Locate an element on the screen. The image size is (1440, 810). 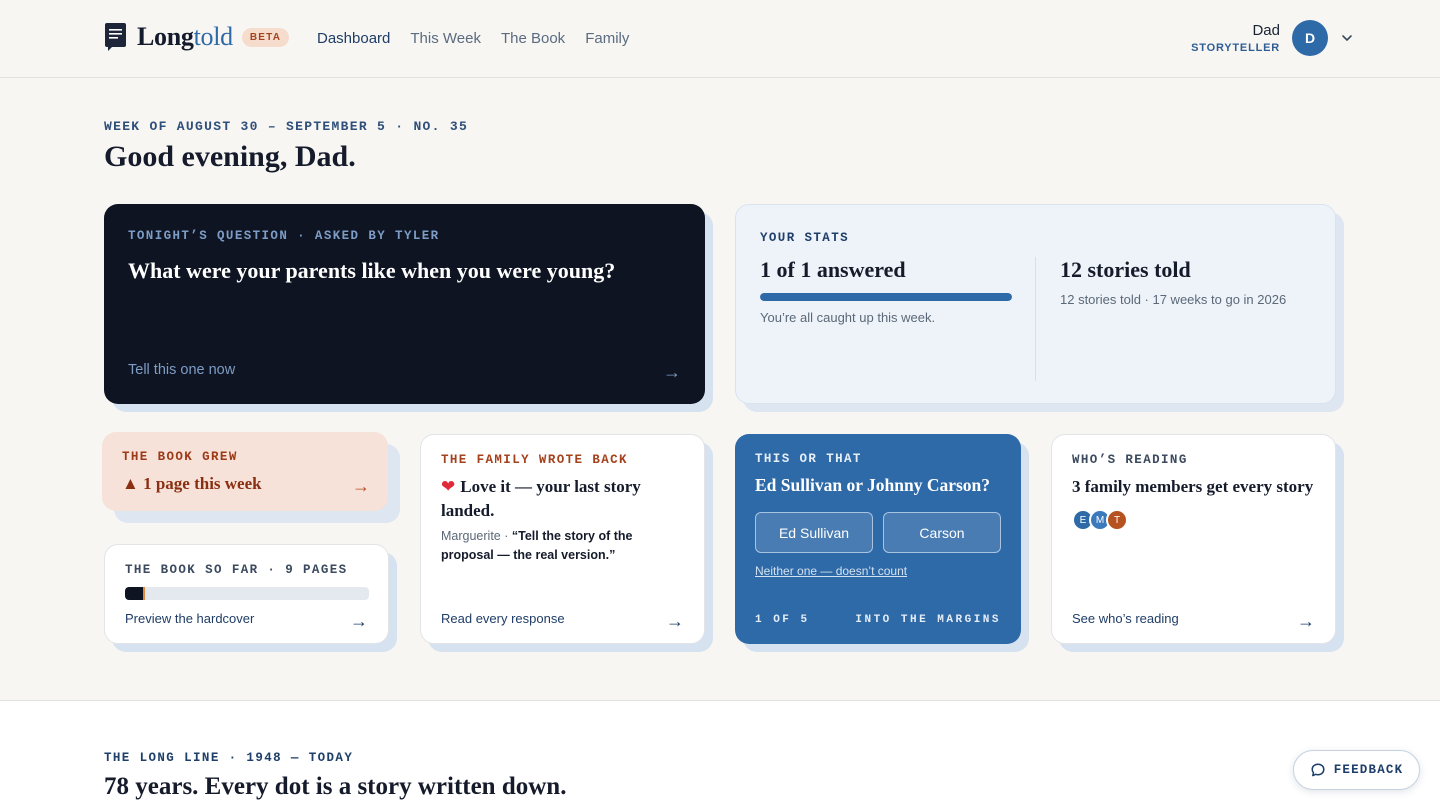
answered-progress-fill is located at coordinates (886, 297).